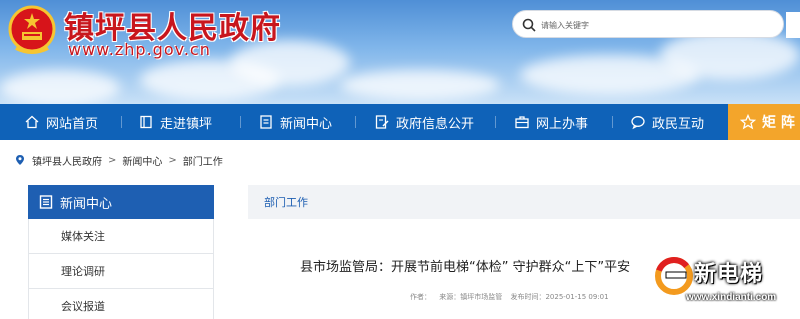  What do you see at coordinates (146, 122) in the screenshot?
I see `book-icon` at bounding box center [146, 122].